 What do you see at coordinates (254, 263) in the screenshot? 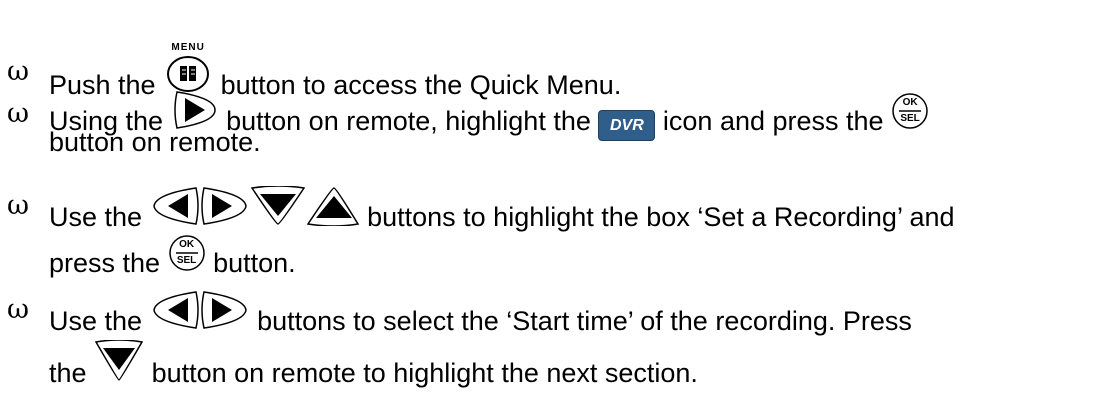
I see `instruction-text: button.` at bounding box center [254, 263].